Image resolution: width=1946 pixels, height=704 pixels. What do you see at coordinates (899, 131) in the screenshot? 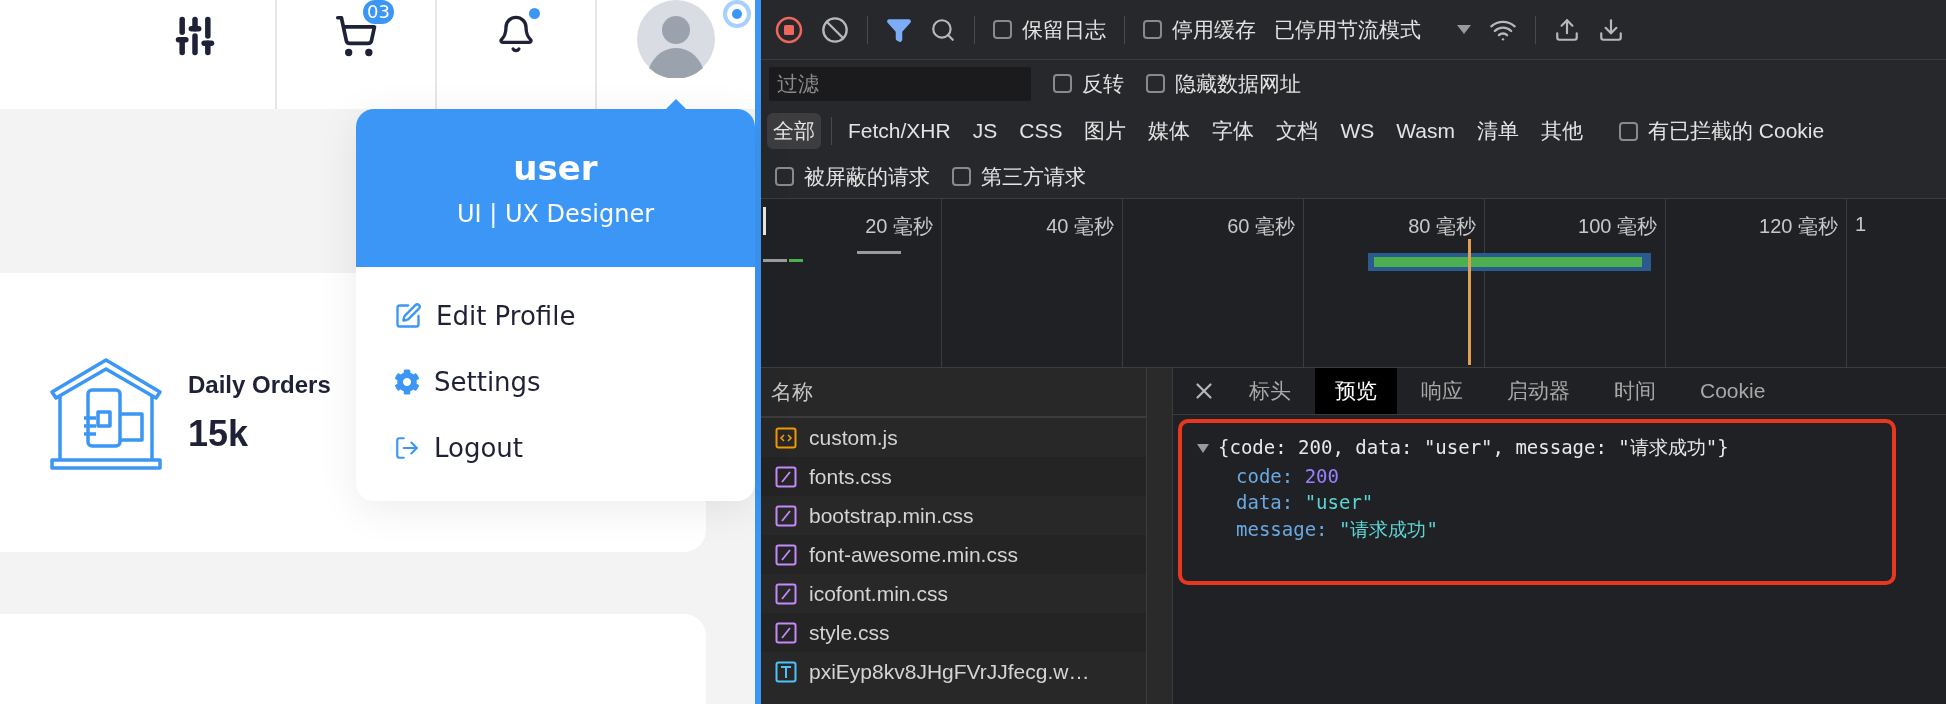
I see `type-filter: Fetch/XHR` at bounding box center [899, 131].